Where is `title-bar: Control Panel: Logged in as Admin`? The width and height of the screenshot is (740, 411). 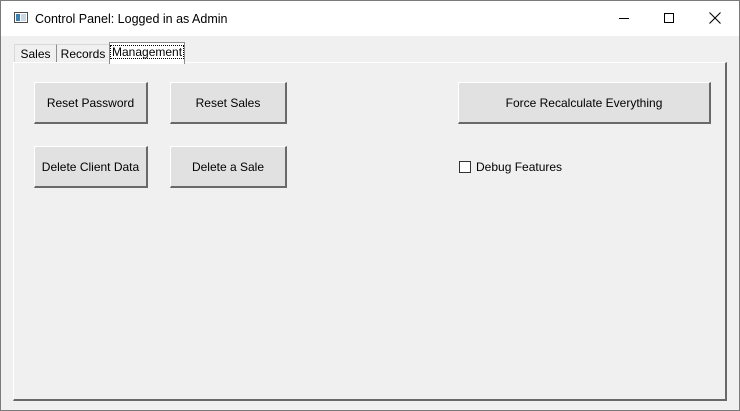
title-bar: Control Panel: Logged in as Admin is located at coordinates (370, 18).